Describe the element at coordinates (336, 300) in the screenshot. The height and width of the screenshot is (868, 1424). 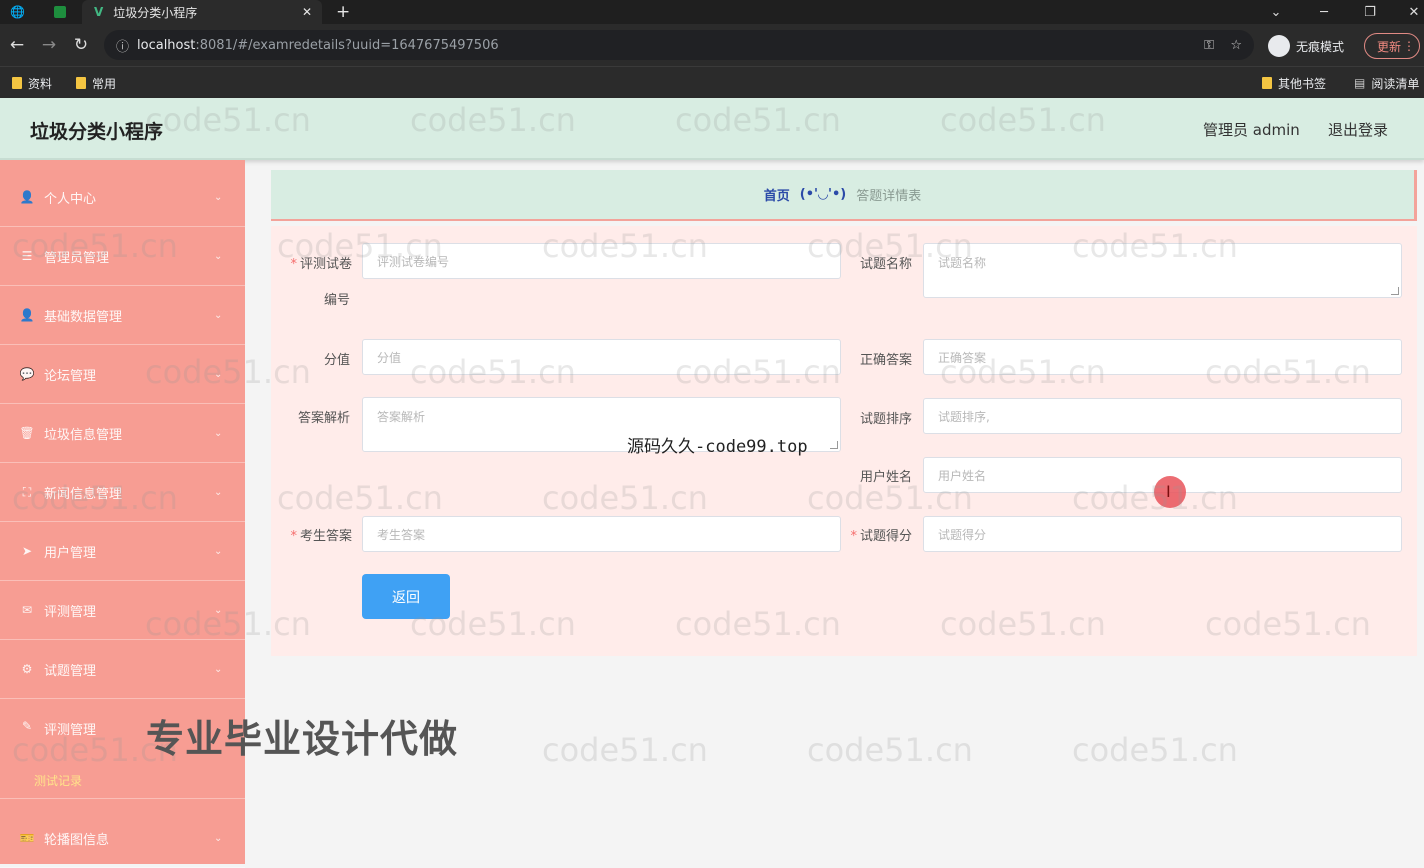
I see `exam-paper-label-line2: 编号` at that location.